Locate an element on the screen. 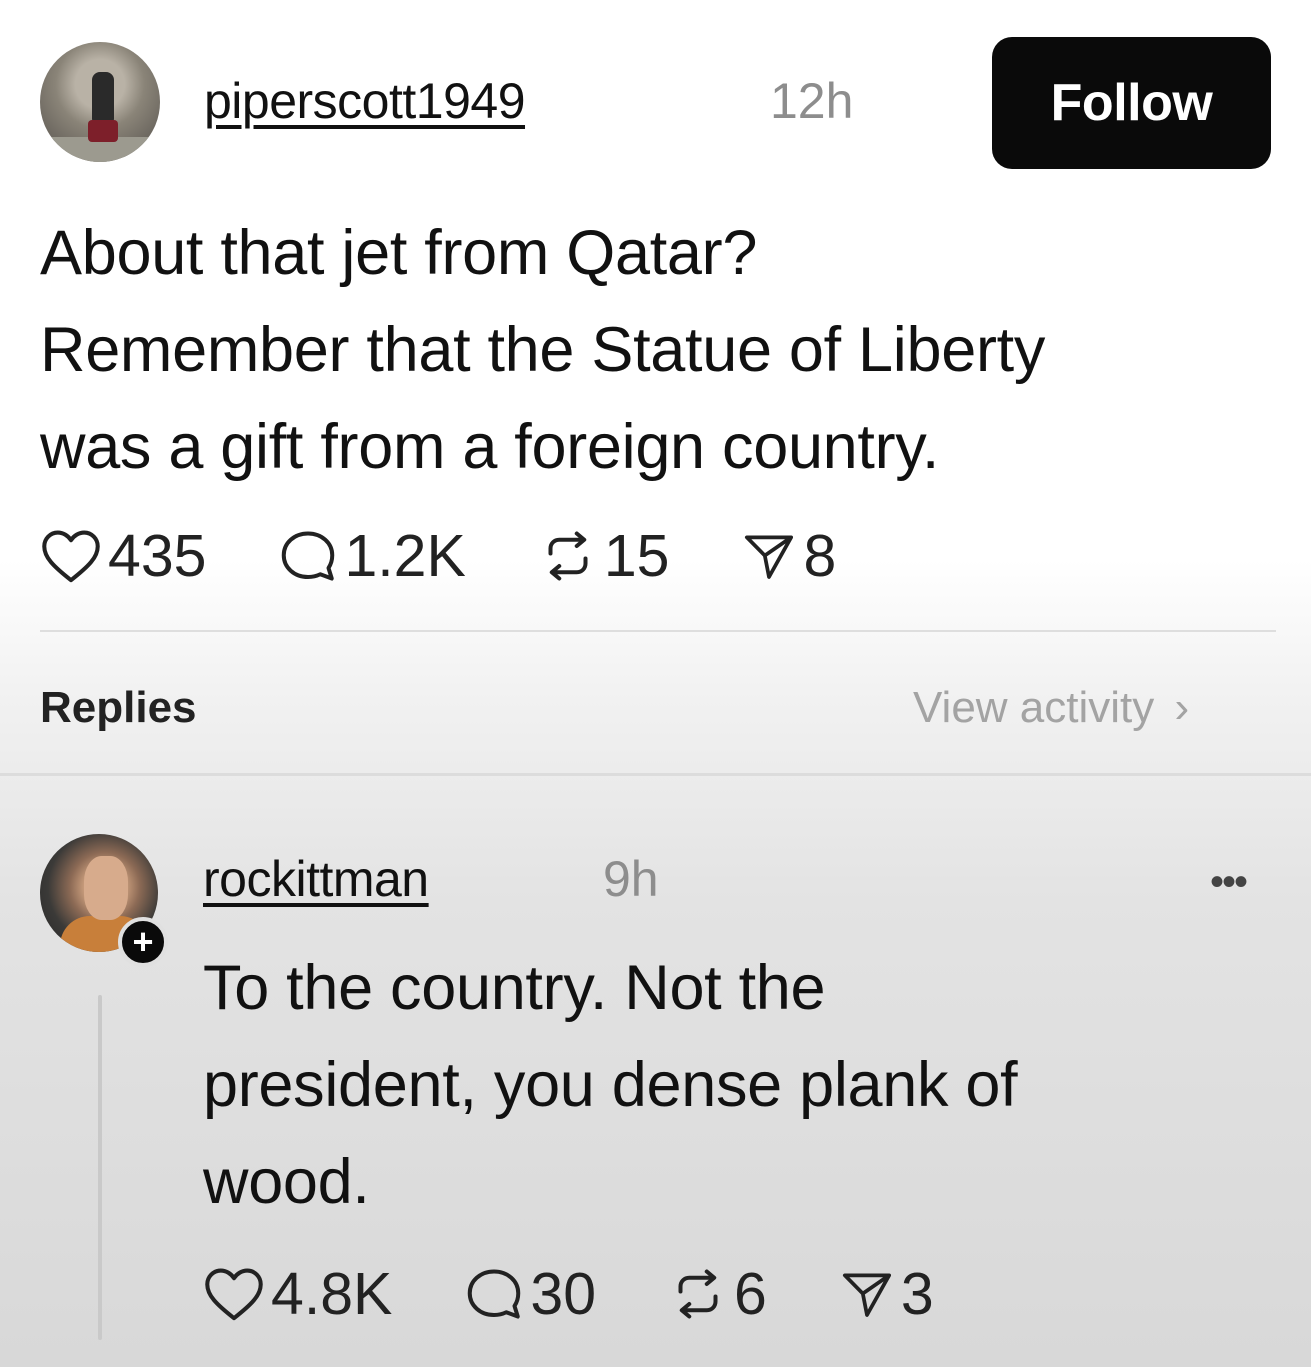  post-timestamp: 12h is located at coordinates (812, 101).